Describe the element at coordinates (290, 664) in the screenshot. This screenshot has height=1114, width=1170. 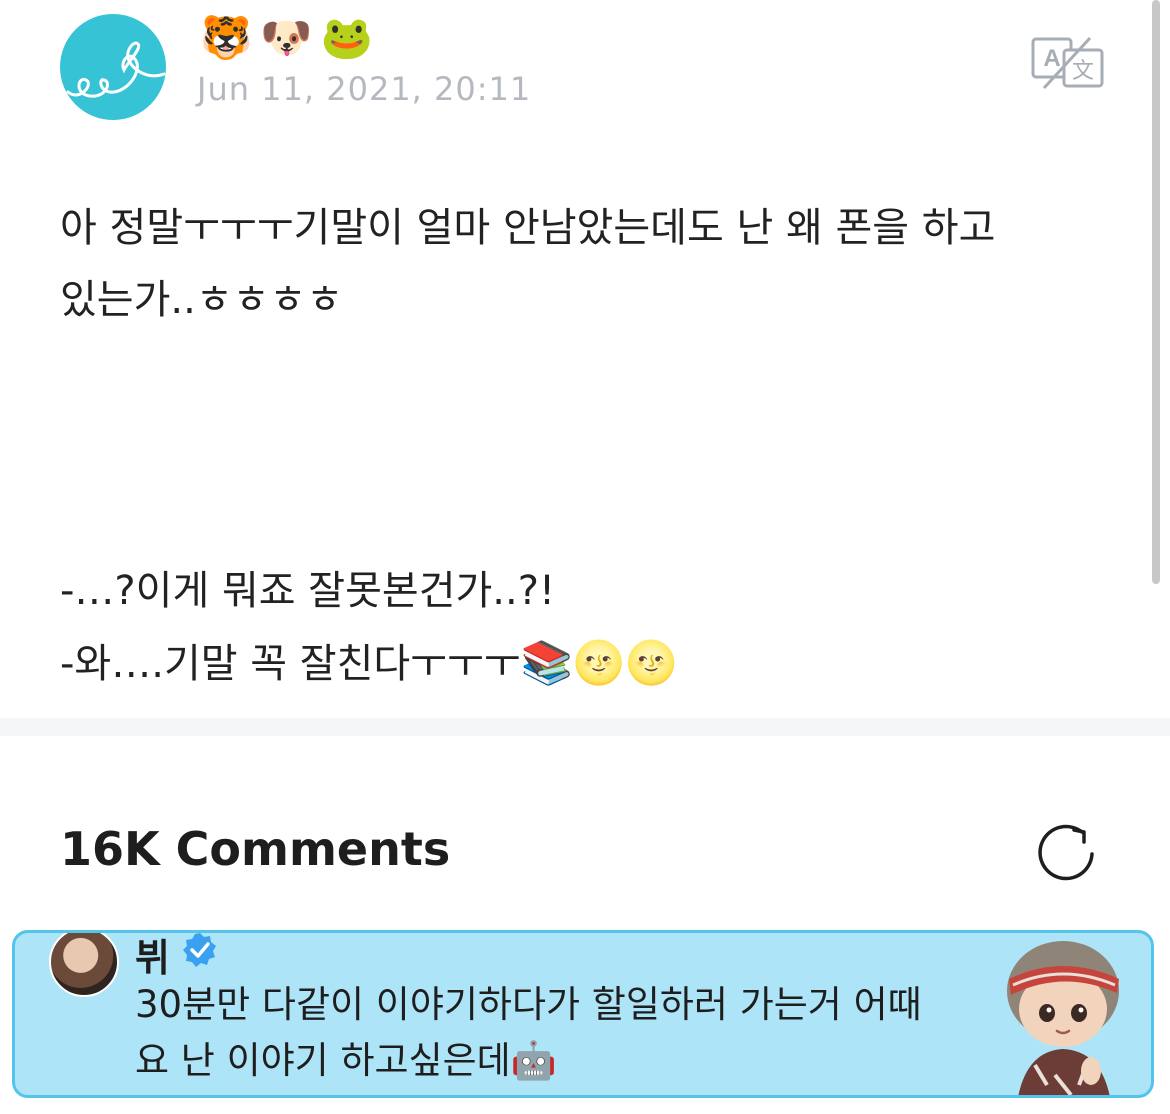
I see `post-line-4-text: -와….기말 꼭 잘친다ㅜㅜㅜ` at that location.